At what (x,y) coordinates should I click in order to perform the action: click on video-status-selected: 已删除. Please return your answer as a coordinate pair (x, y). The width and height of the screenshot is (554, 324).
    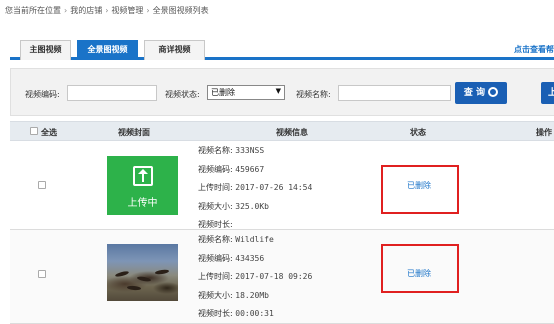
    Looking at the image, I should click on (223, 92).